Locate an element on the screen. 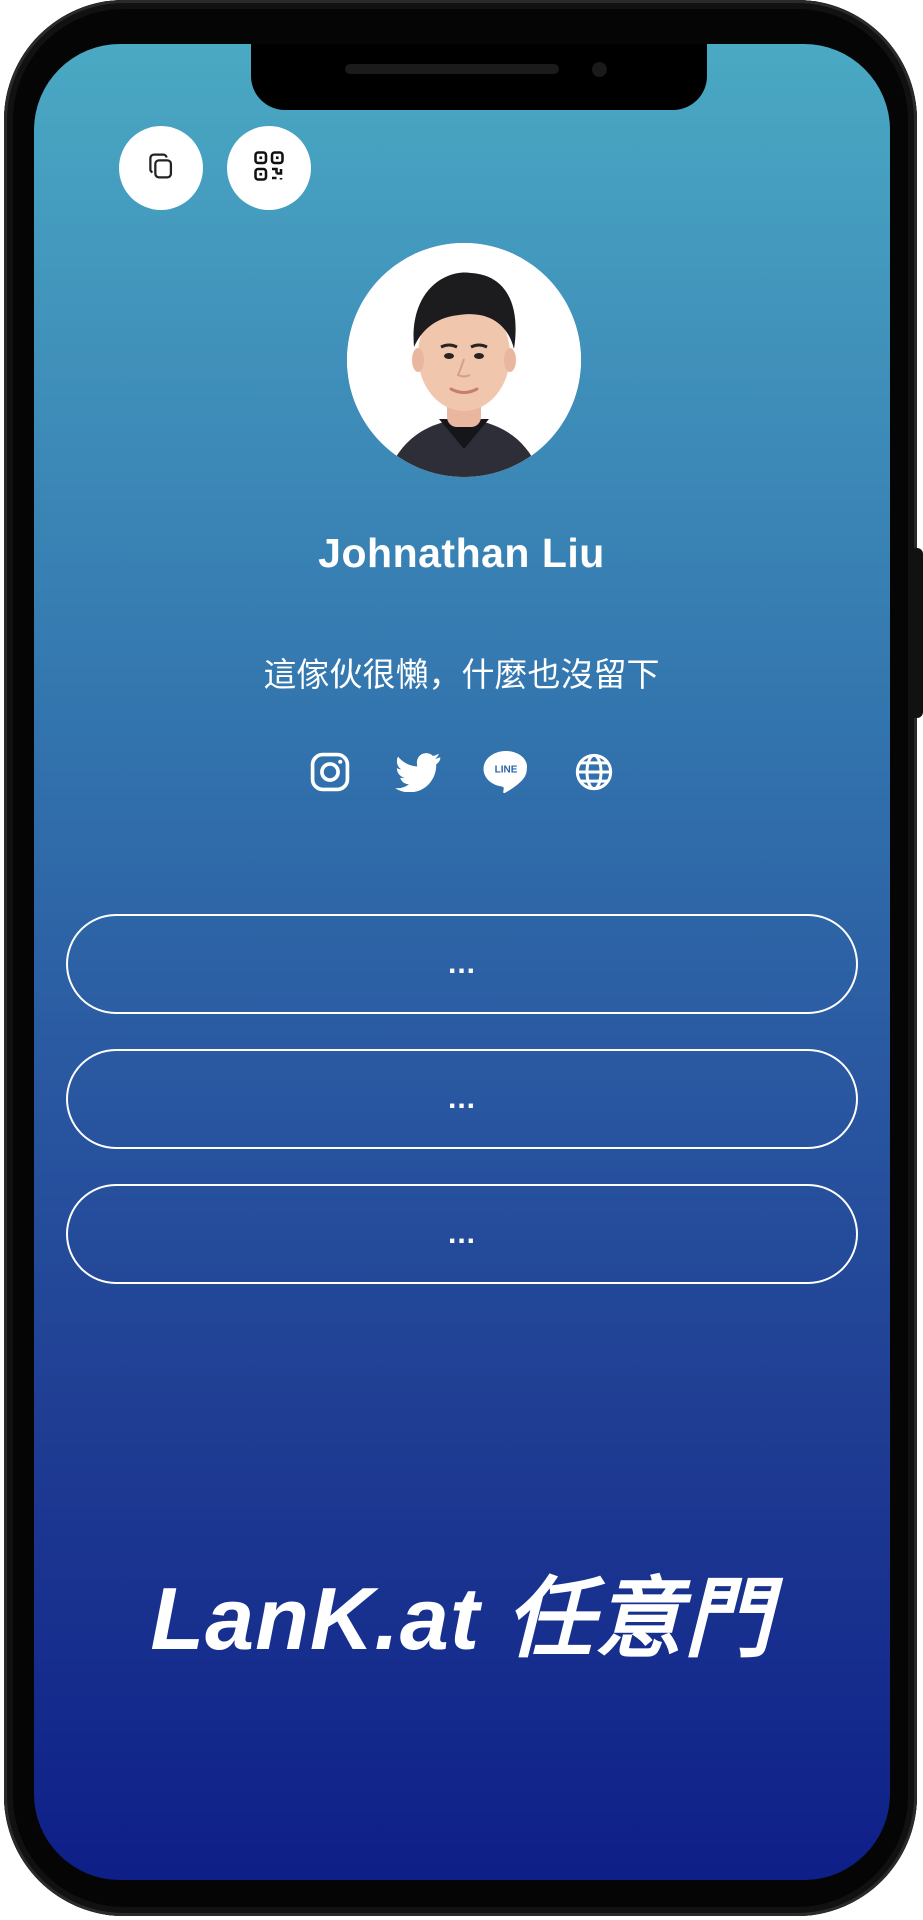 This screenshot has height=1920, width=923. line-icon: LINE is located at coordinates (506, 774).